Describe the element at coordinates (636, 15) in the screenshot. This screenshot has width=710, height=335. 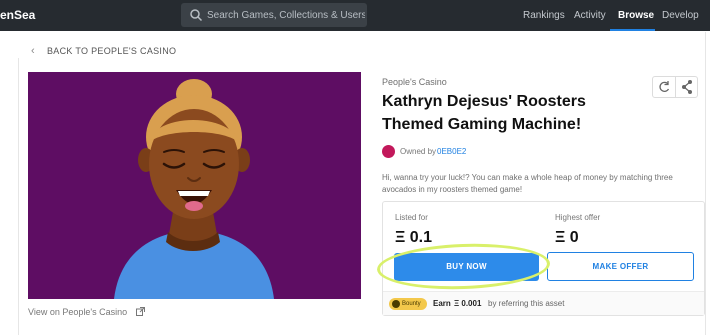
I see `nav-browse: Browse` at that location.